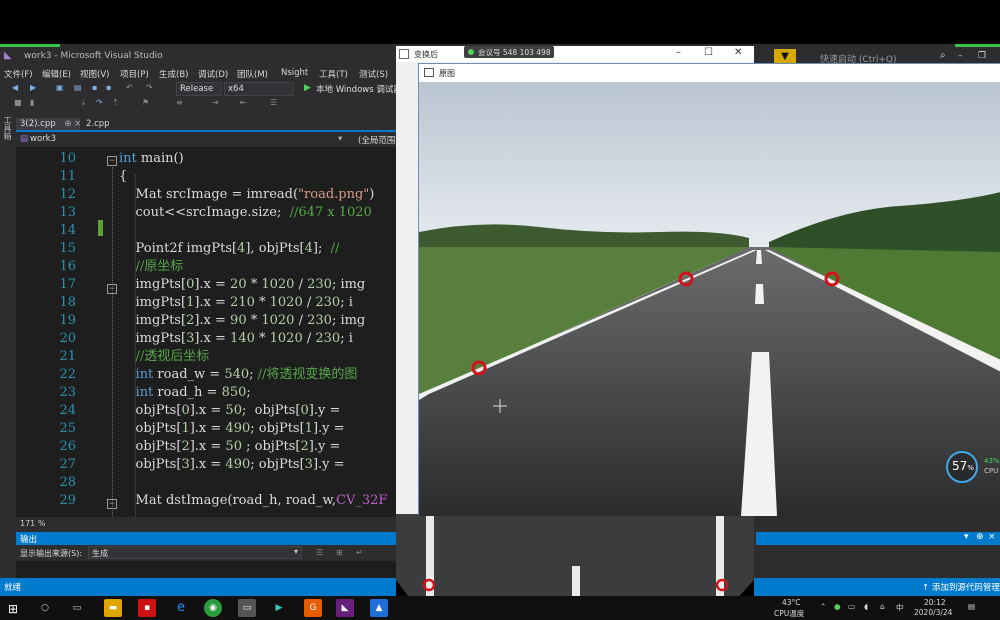  What do you see at coordinates (206, 285) in the screenshot?
I see `code-line: 17 imgPts[0].x = 20 * 1020 / 230; img` at bounding box center [206, 285].